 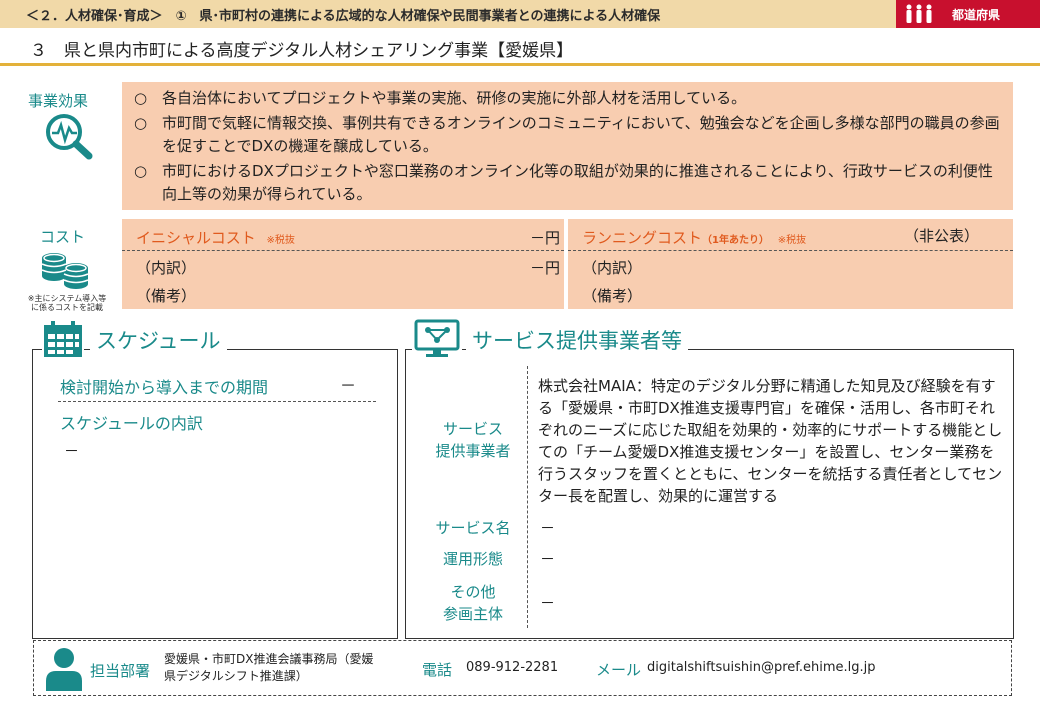 What do you see at coordinates (512, 667) in the screenshot?
I see `phone-number: 089-912-2281` at bounding box center [512, 667].